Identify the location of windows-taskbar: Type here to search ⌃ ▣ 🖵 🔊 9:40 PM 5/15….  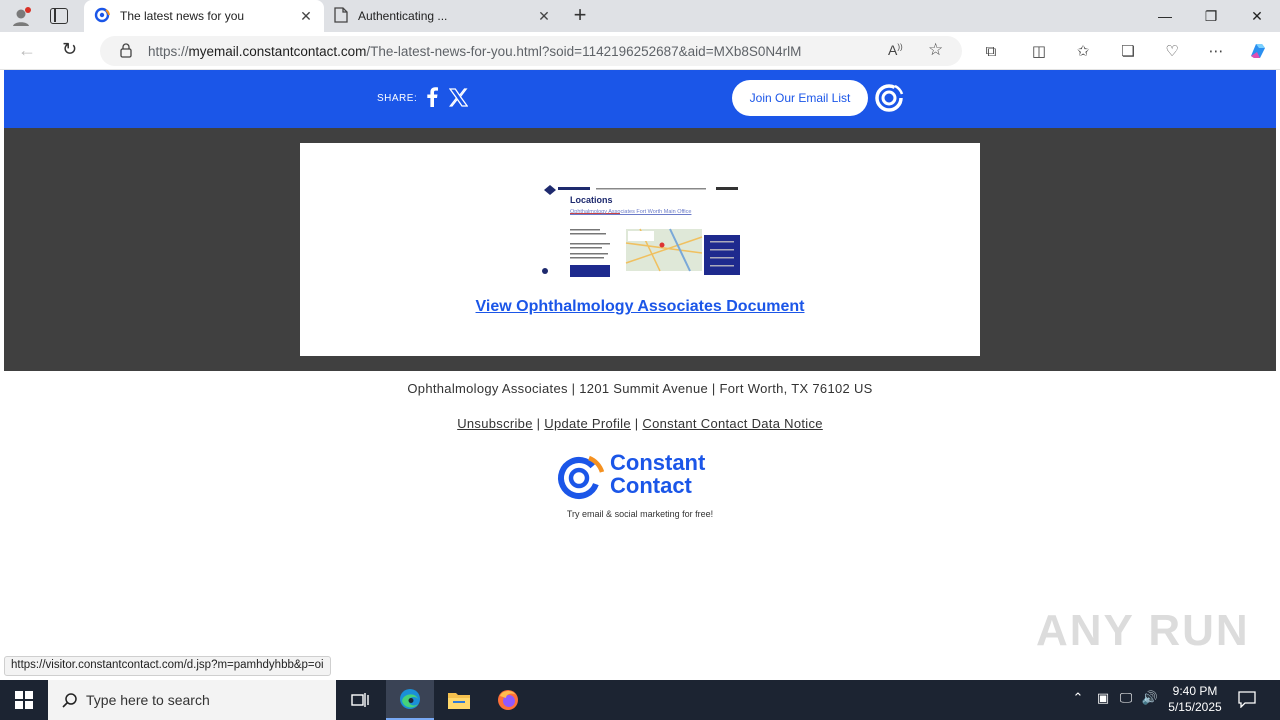
(640, 700).